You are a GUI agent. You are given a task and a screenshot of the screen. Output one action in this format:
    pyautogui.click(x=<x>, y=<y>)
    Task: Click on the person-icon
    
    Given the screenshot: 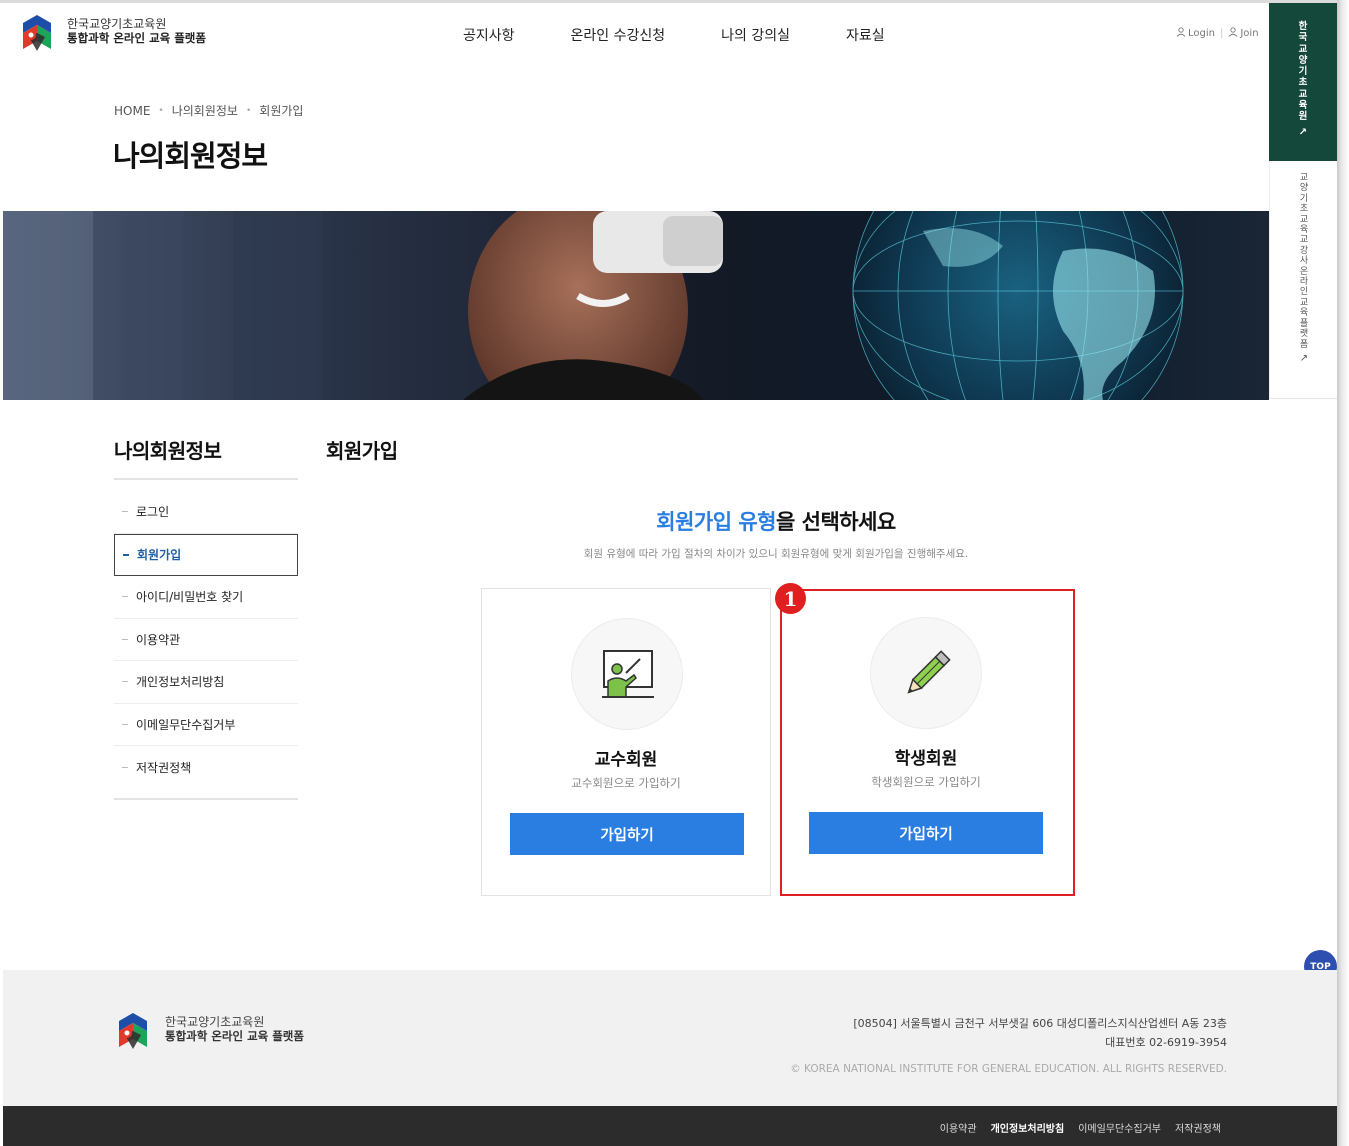 What is the action you would take?
    pyautogui.click(x=1181, y=33)
    